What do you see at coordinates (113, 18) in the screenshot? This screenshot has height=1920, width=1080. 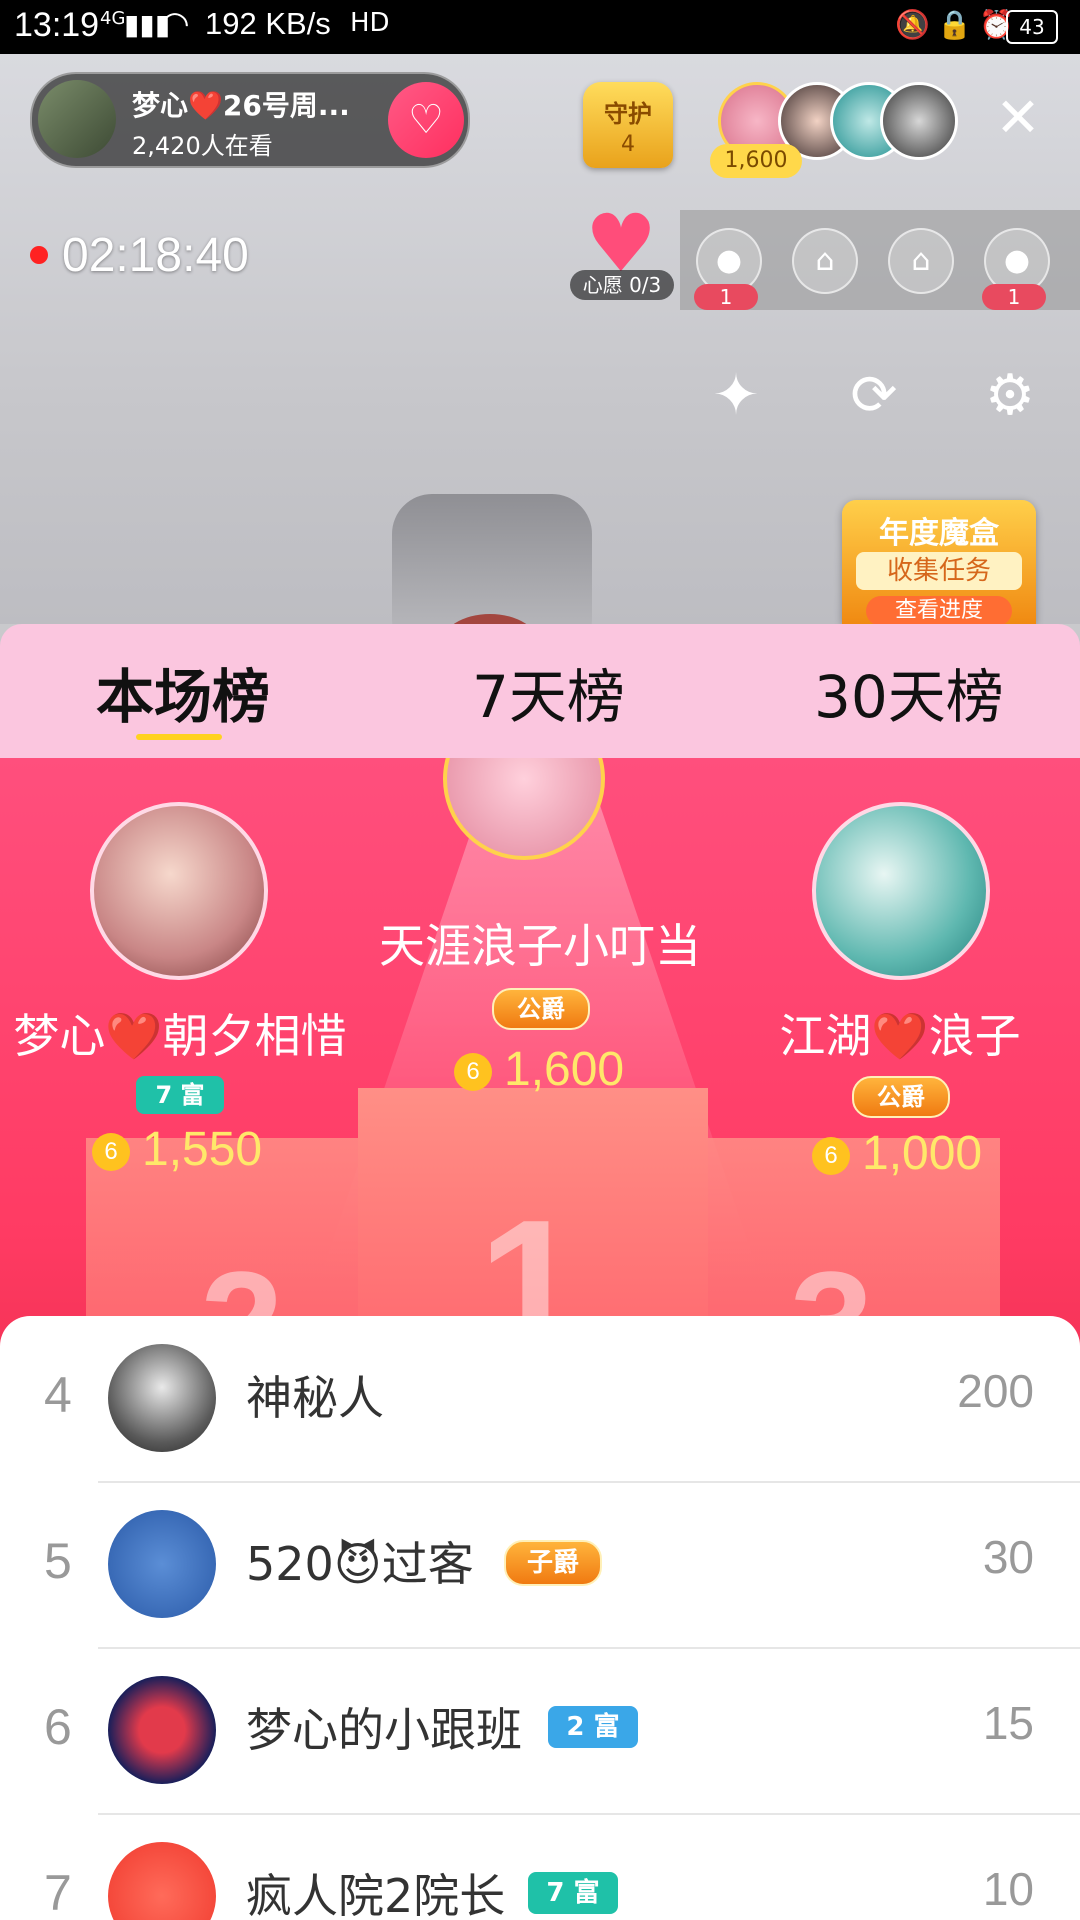 I see `signal-label: 4G` at bounding box center [113, 18].